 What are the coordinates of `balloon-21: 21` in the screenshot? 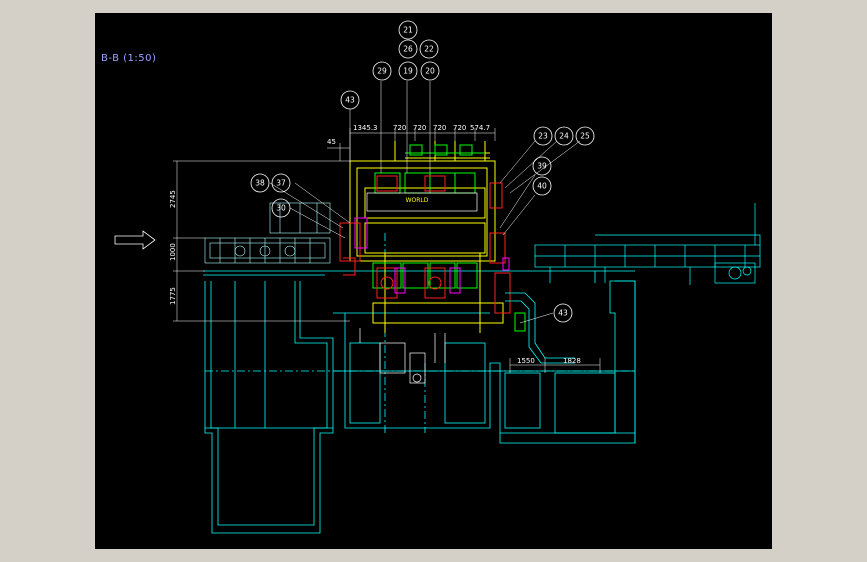 It's located at (408, 30).